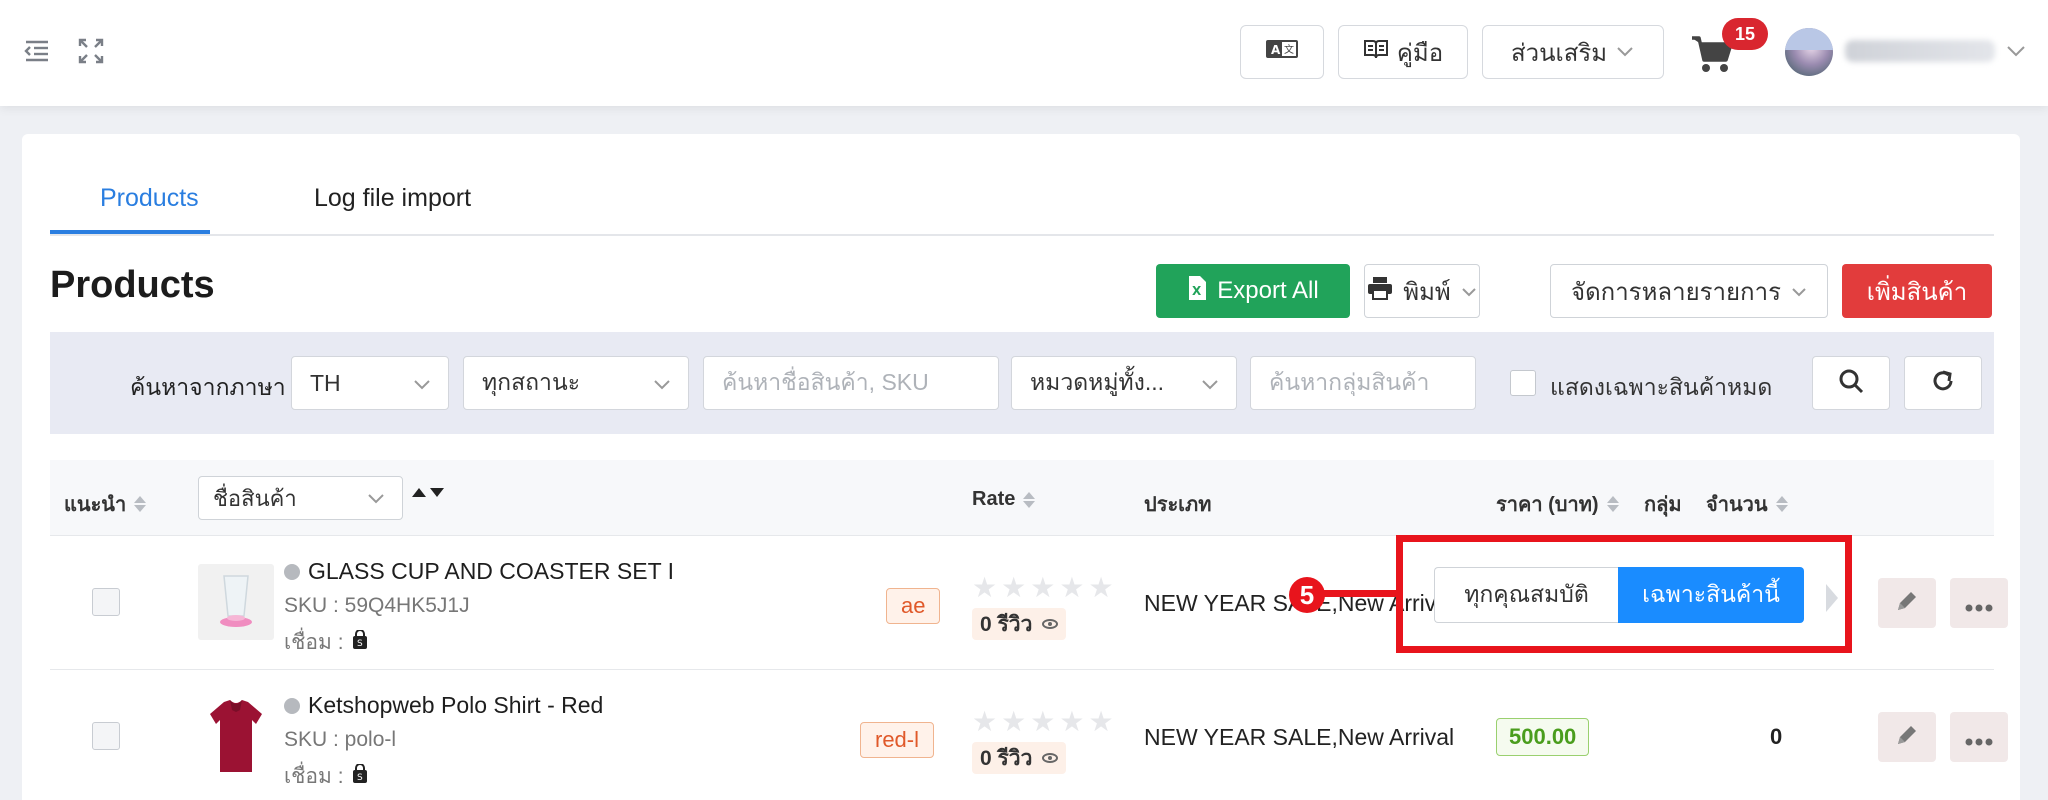 The height and width of the screenshot is (800, 2048). Describe the element at coordinates (130, 232) in the screenshot. I see `active-tab-indicator` at that location.